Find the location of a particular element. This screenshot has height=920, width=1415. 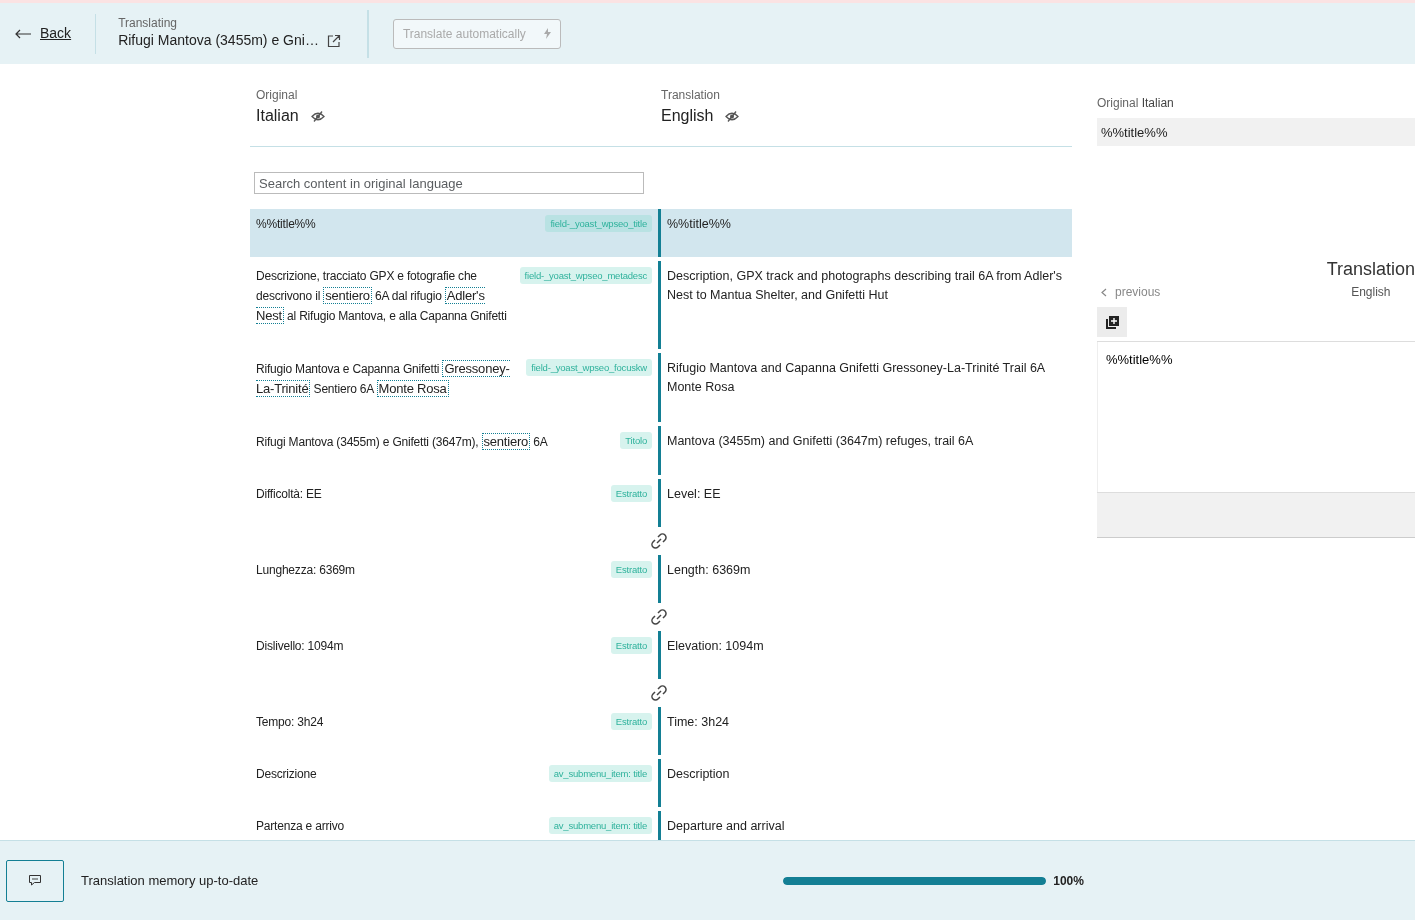

translation-text: Mantova (3455m) and Gnifetti (3647m) refuges, trail 6A is located at coordinates (820, 441).